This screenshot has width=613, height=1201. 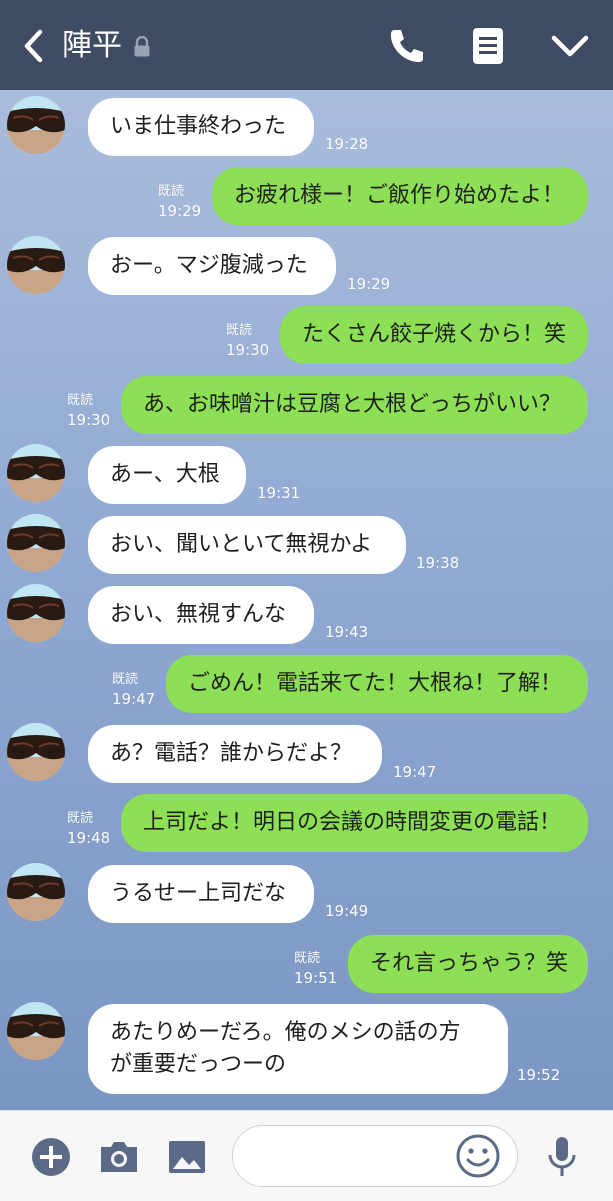 I want to click on message-time: 19:51, so click(x=316, y=978).